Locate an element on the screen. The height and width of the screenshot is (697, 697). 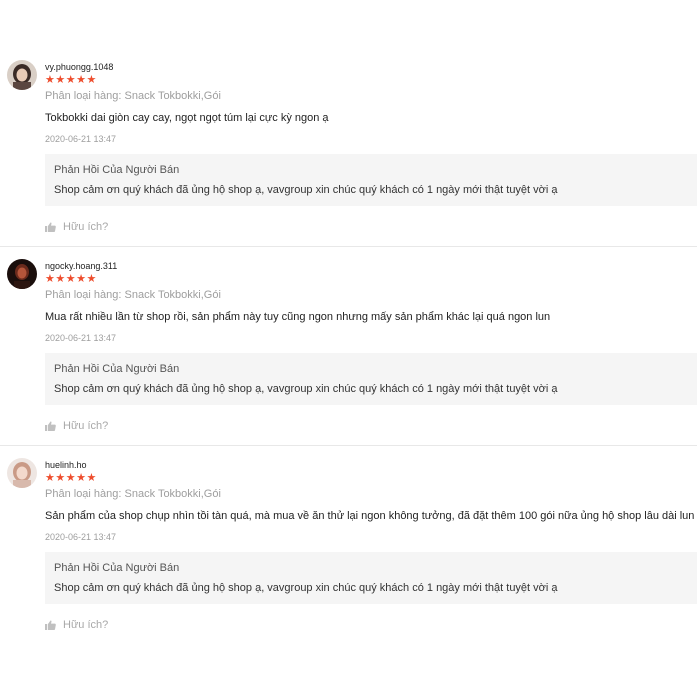
reviewer-username: ngocky.hoang.311 is located at coordinates (81, 266).